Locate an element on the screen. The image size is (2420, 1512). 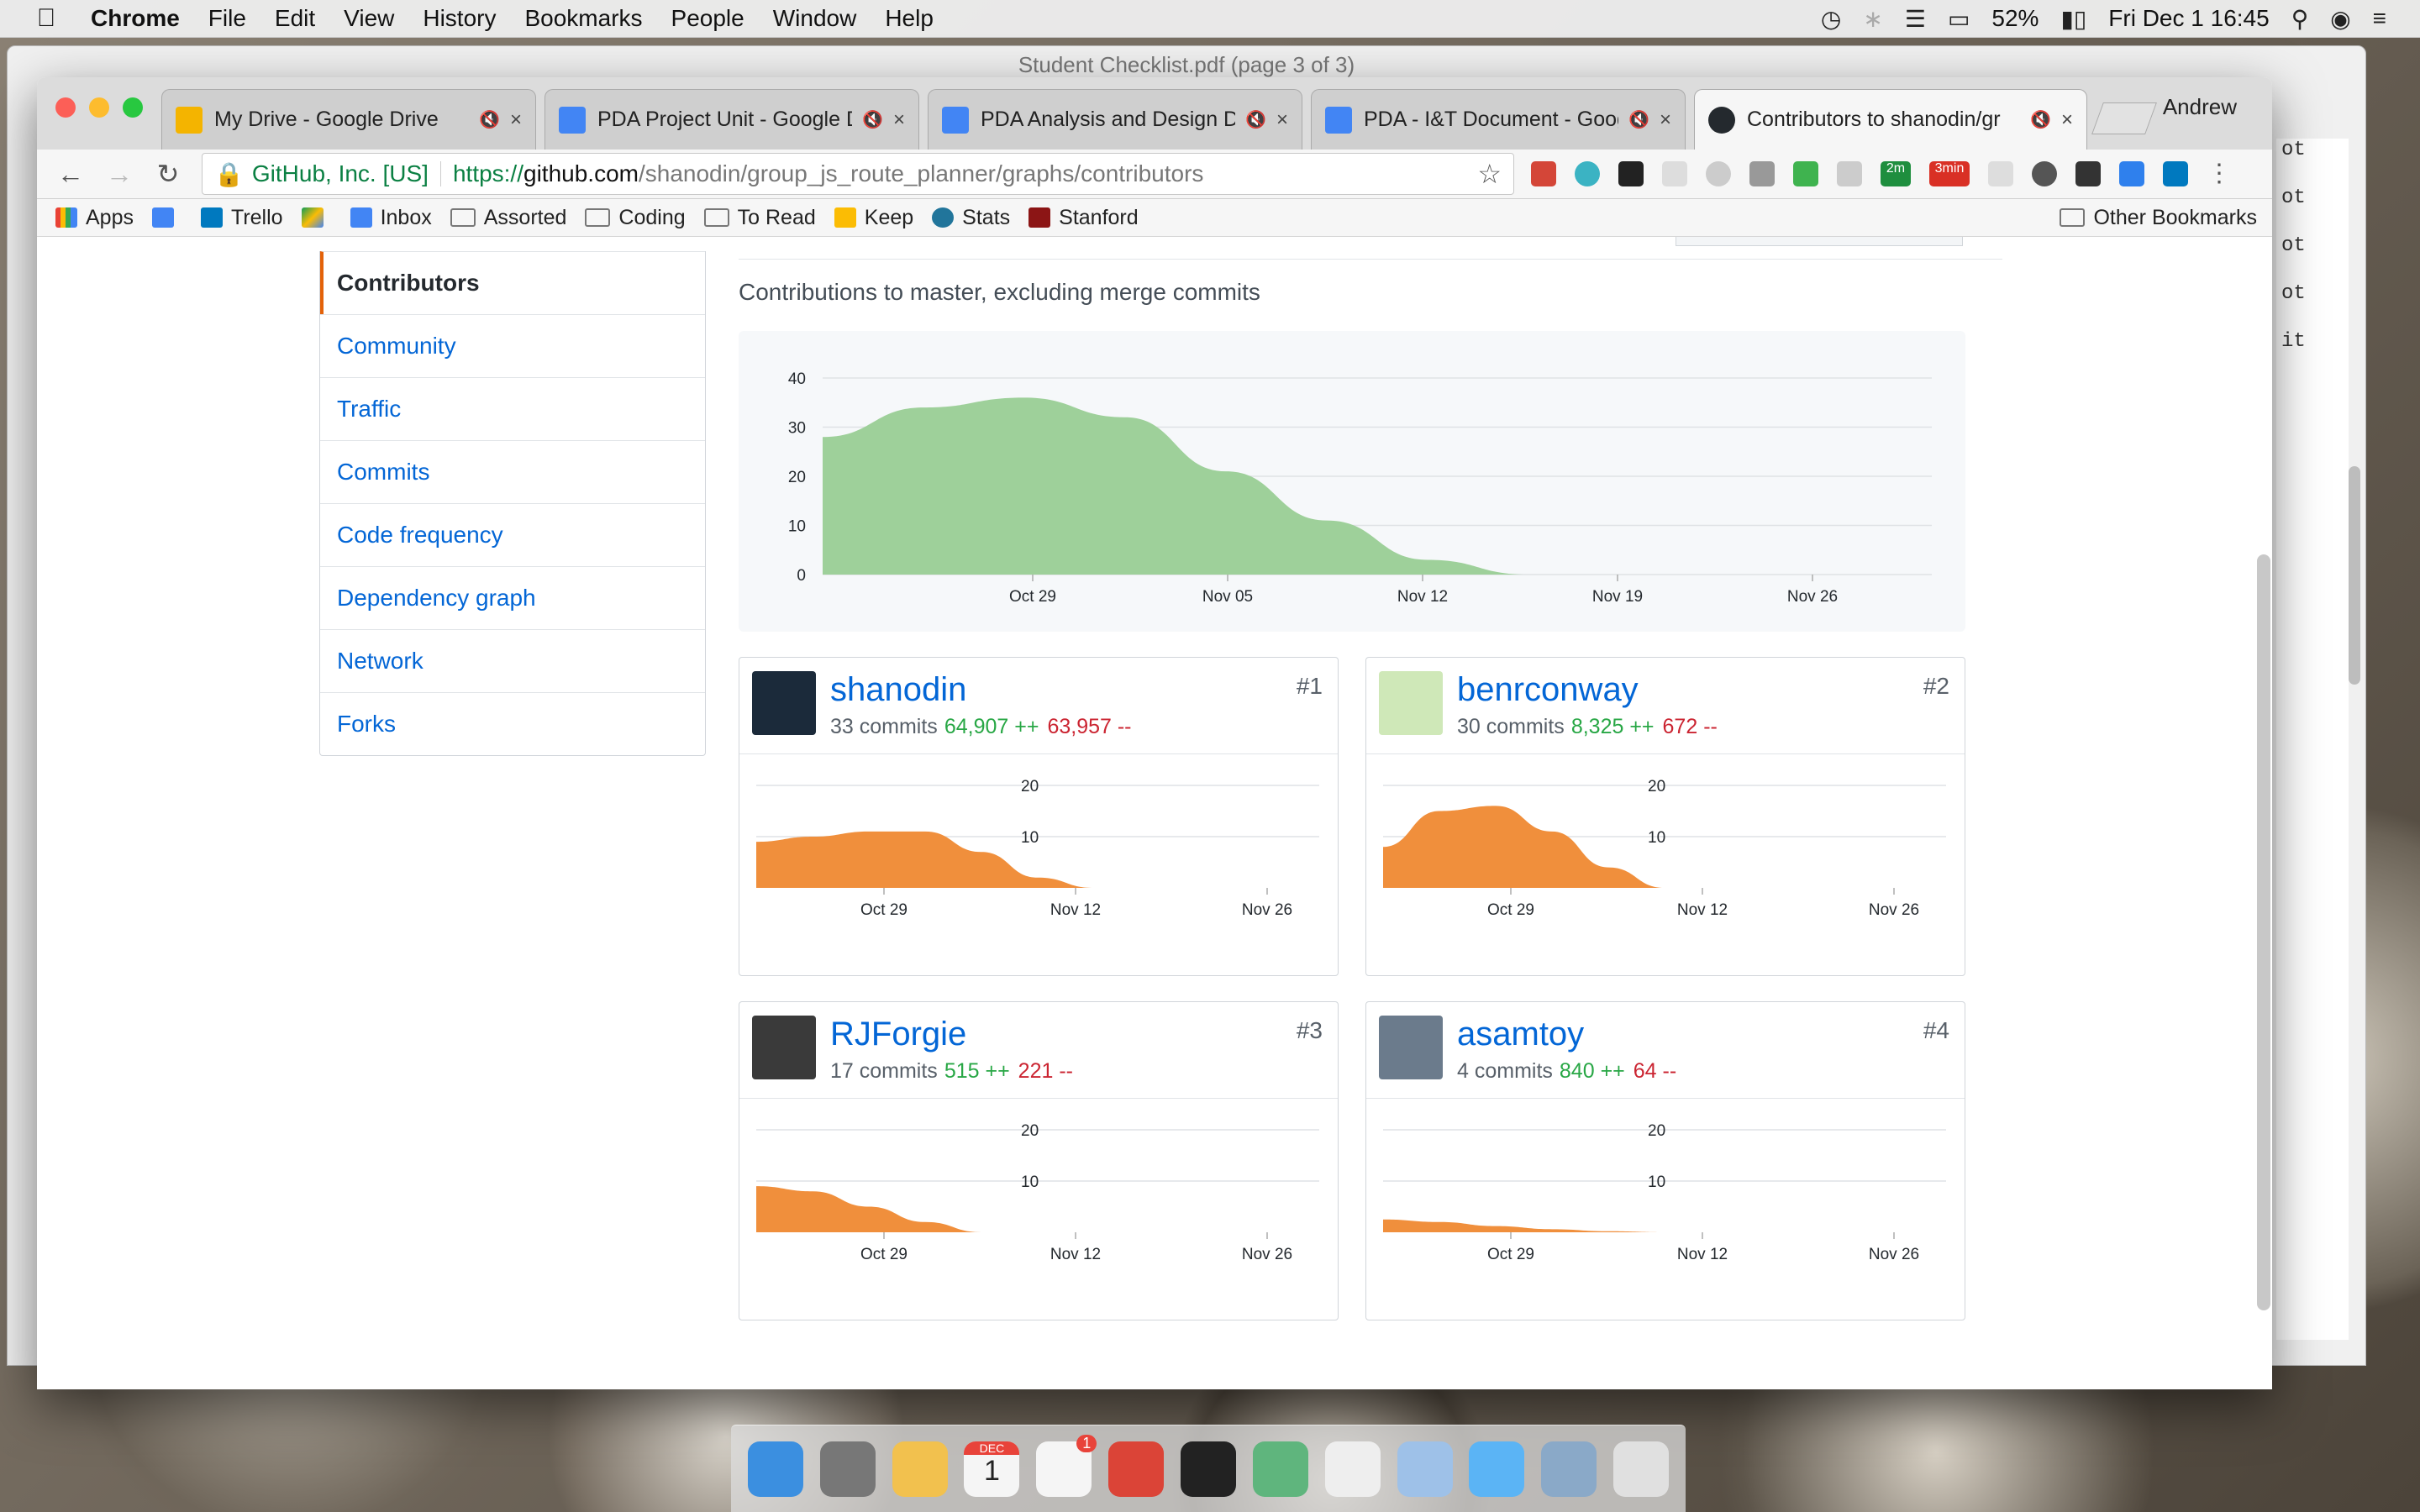
page-scrollbar is located at coordinates (2264, 932).